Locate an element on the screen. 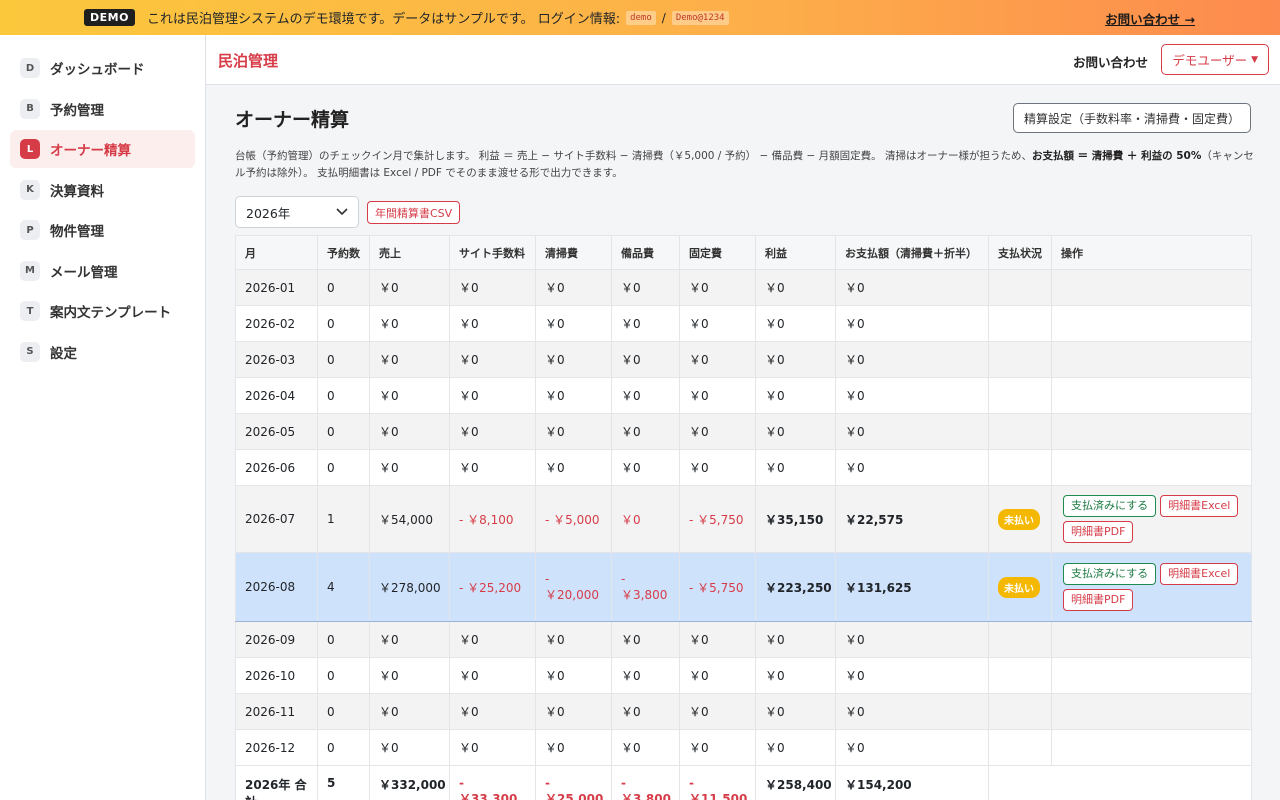 Image resolution: width=1280 pixels, height=800 pixels. sidebar-item-owner-settlement: L オーナー精算 is located at coordinates (102, 149).